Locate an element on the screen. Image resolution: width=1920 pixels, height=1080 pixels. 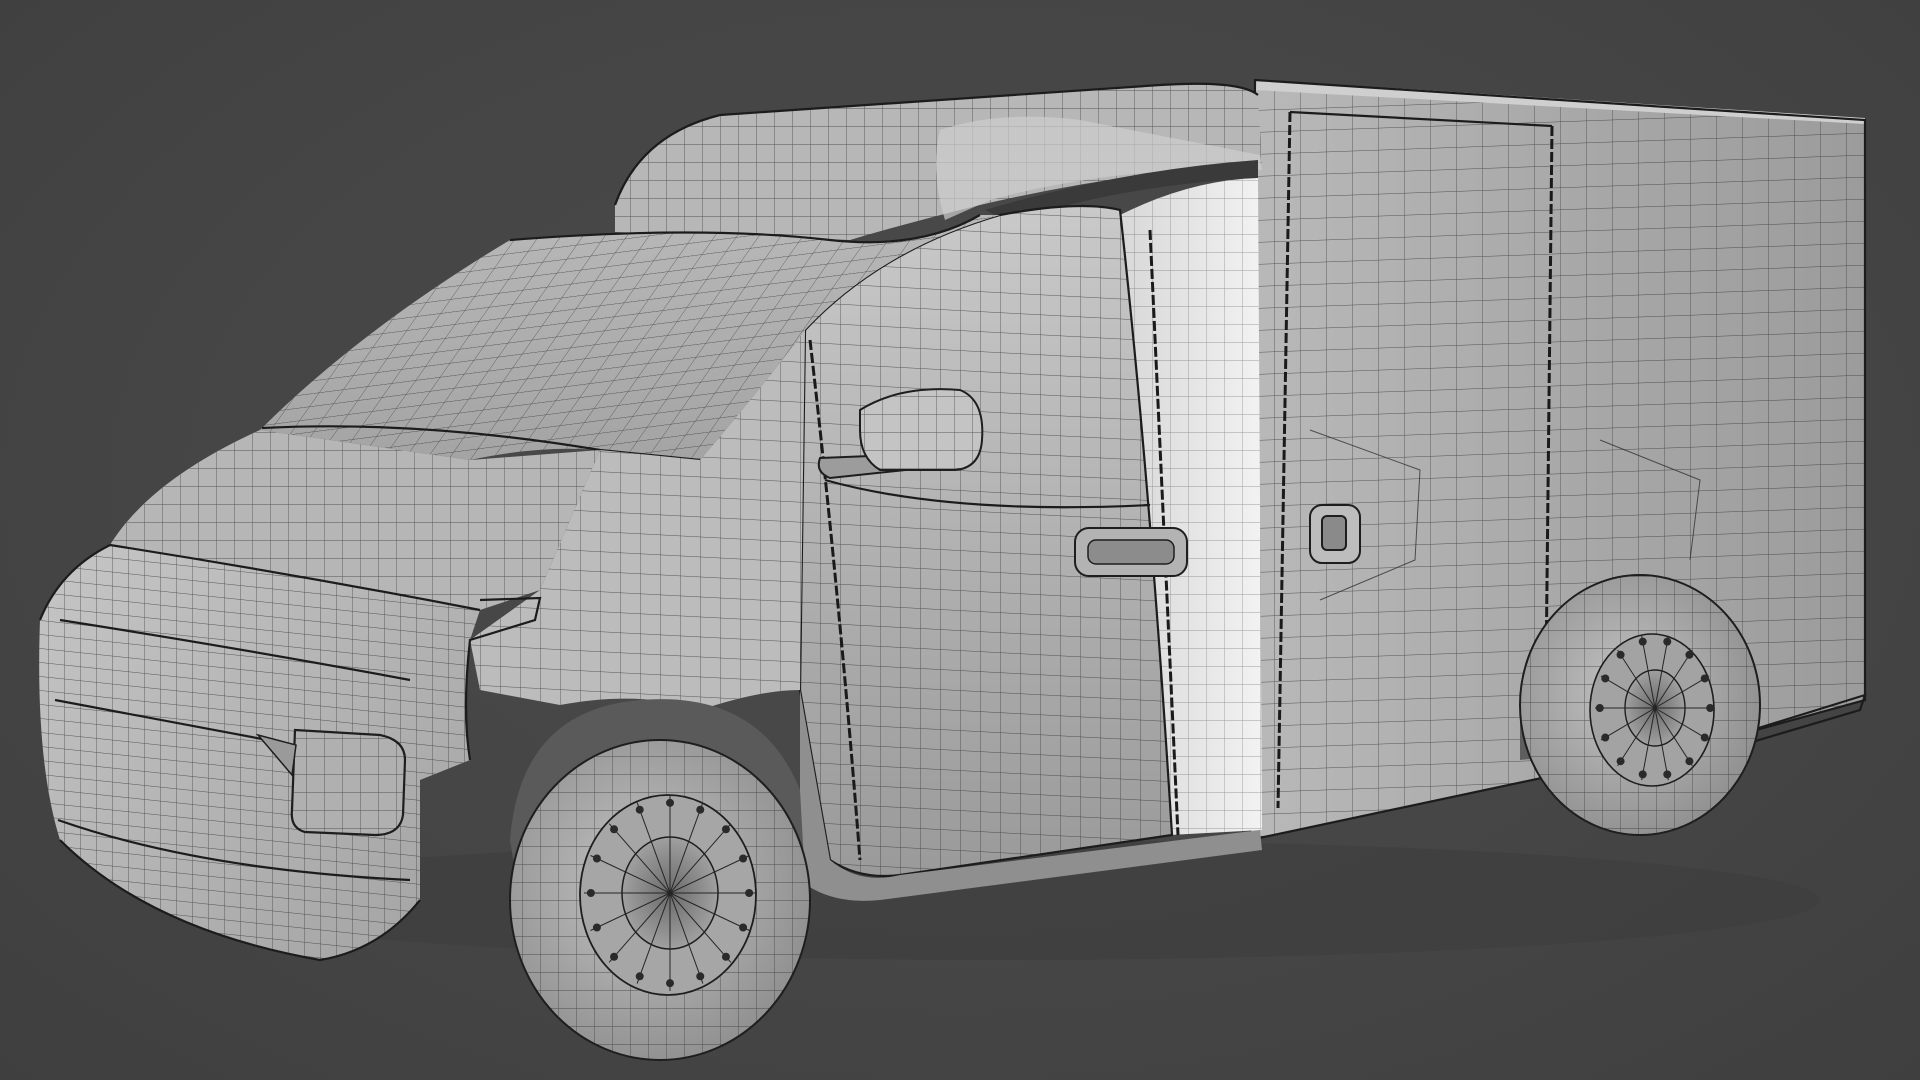
front-fascia-wire is located at coordinates (260, 752).